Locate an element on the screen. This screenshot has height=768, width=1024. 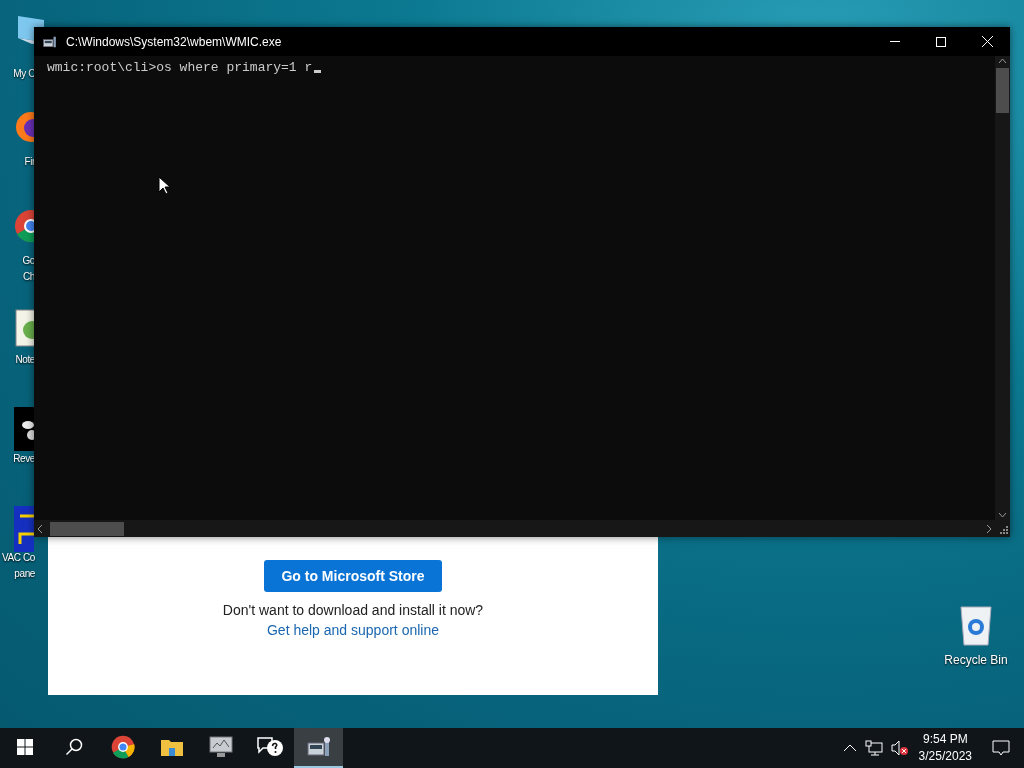
desktop-icon-label: Reve is located at coordinates (17, 459).